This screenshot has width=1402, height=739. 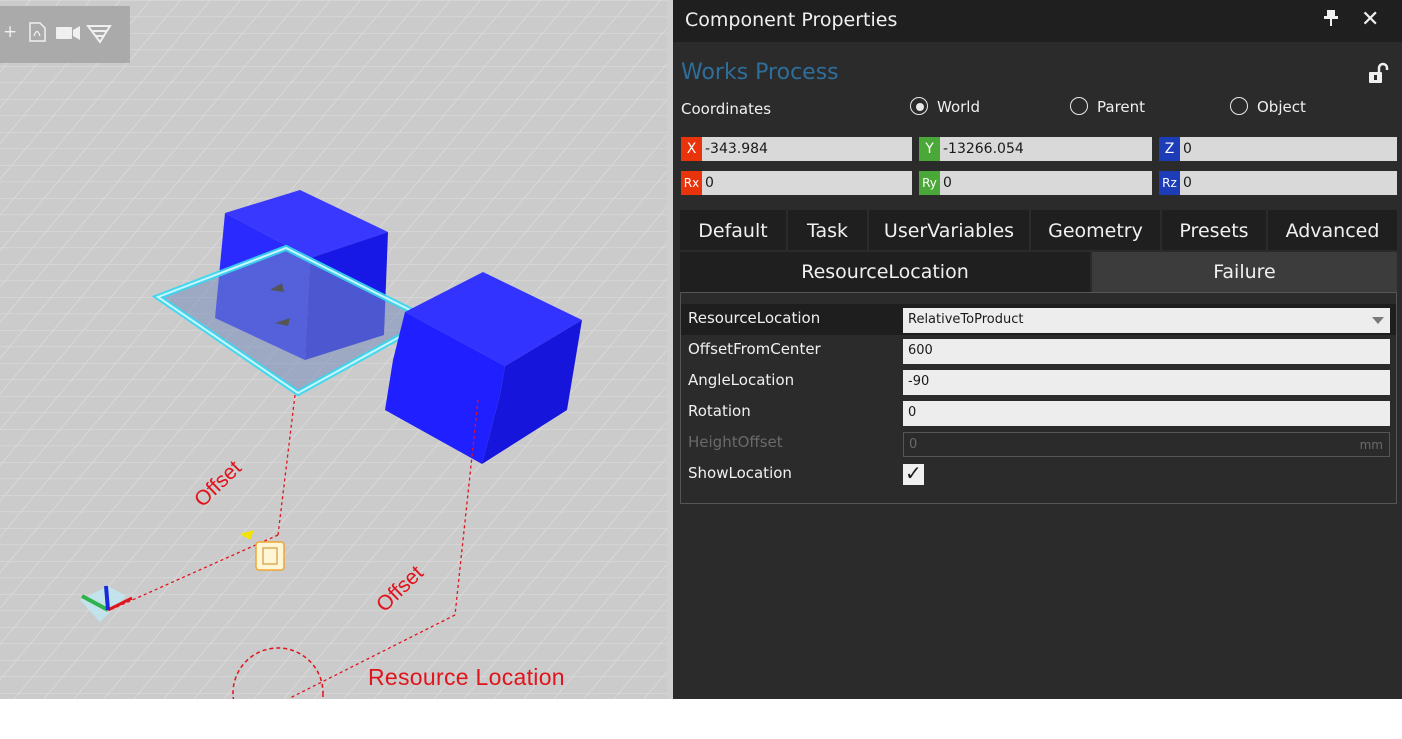 I want to click on x-field: X -343.984, so click(x=796, y=149).